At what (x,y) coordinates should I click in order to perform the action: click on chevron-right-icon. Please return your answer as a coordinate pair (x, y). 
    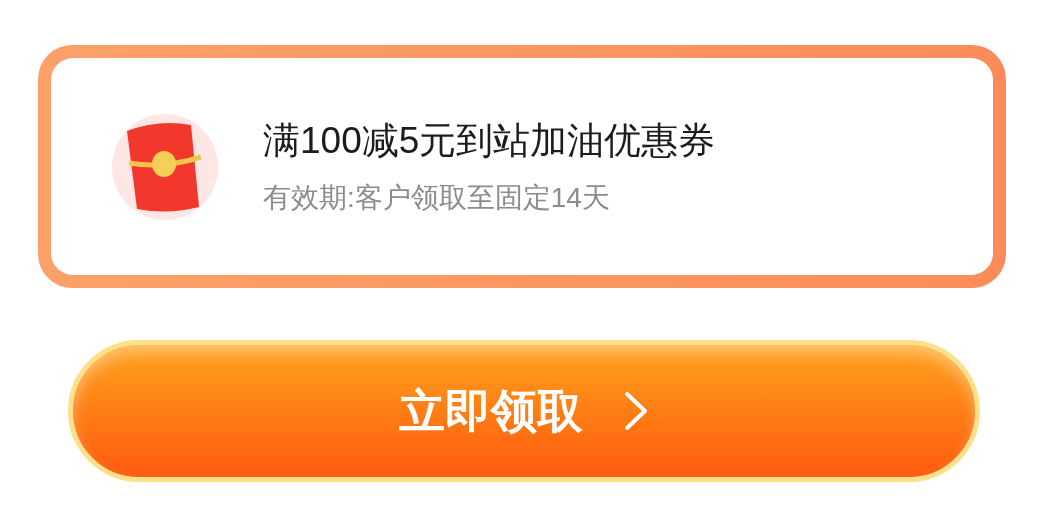
    Looking at the image, I should click on (636, 411).